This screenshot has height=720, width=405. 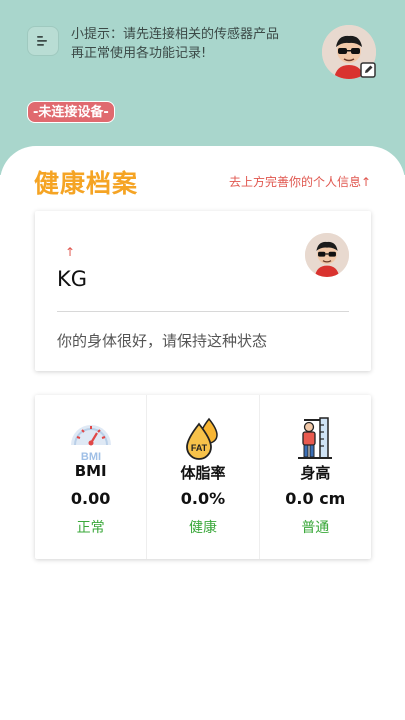 I want to click on height-ruler-icon, so click(x=315, y=438).